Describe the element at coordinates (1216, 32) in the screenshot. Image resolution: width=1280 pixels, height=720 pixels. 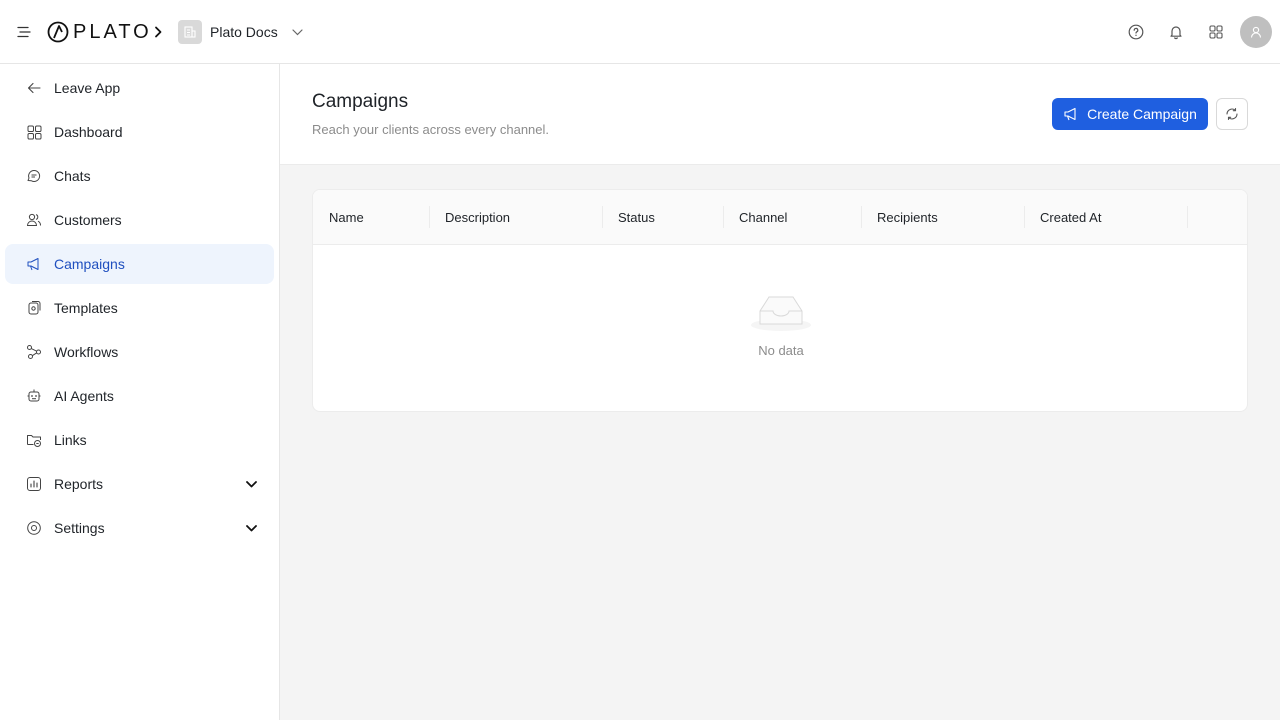
I see `apps-grid-icon` at that location.